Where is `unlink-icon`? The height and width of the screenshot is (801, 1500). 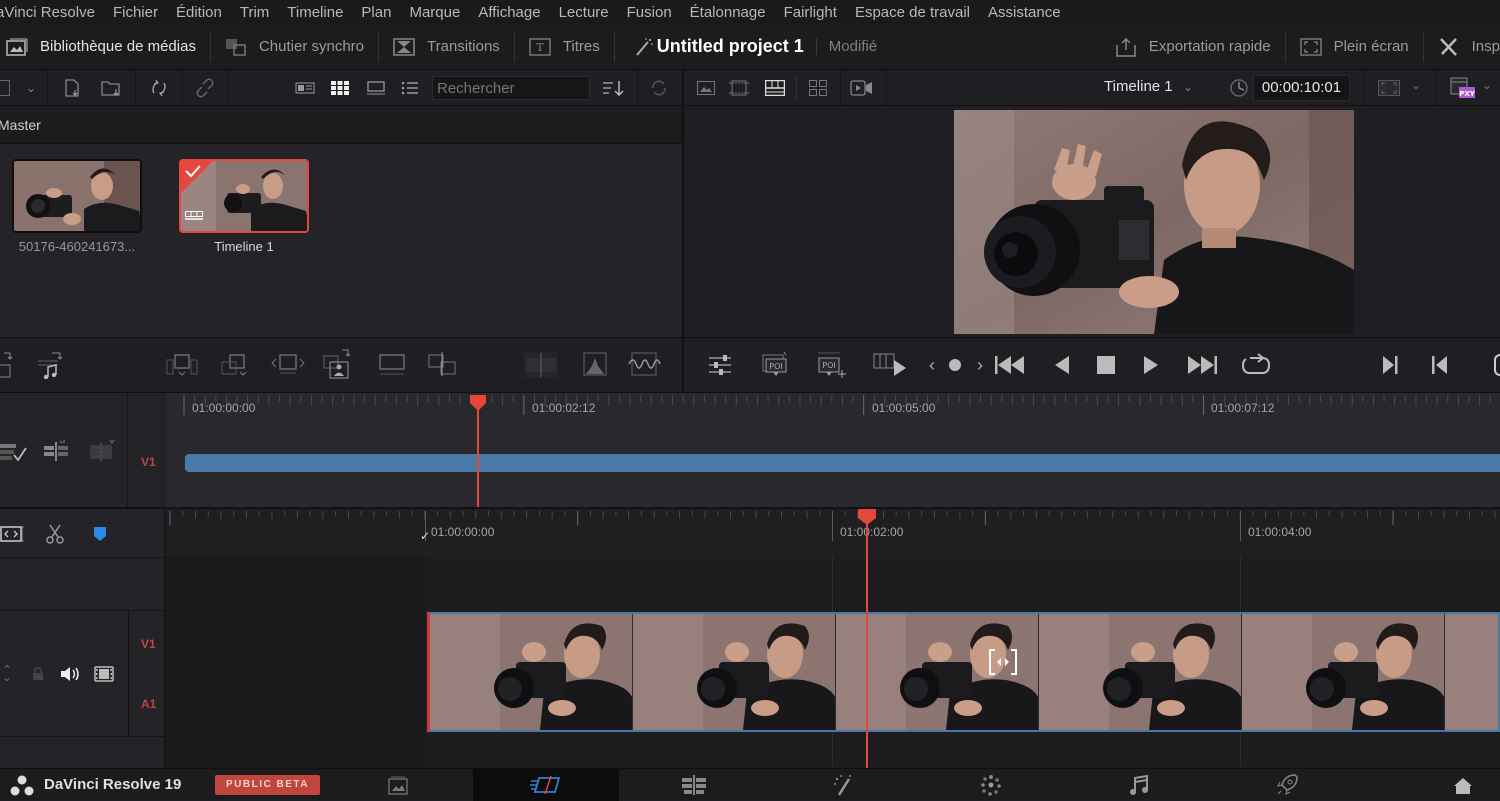
unlink-icon is located at coordinates (205, 88).